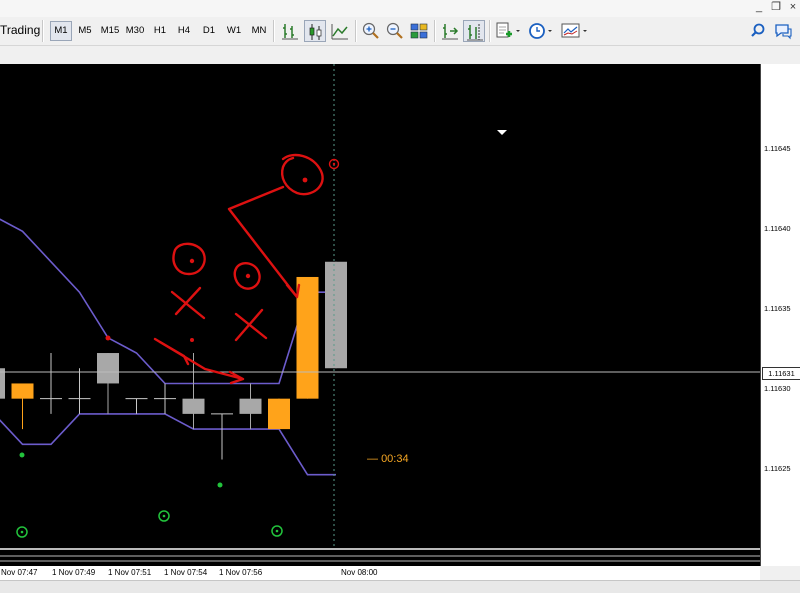 This screenshot has height=593, width=800. I want to click on time-tick-label: 1 Nov 07:56, so click(241, 572).